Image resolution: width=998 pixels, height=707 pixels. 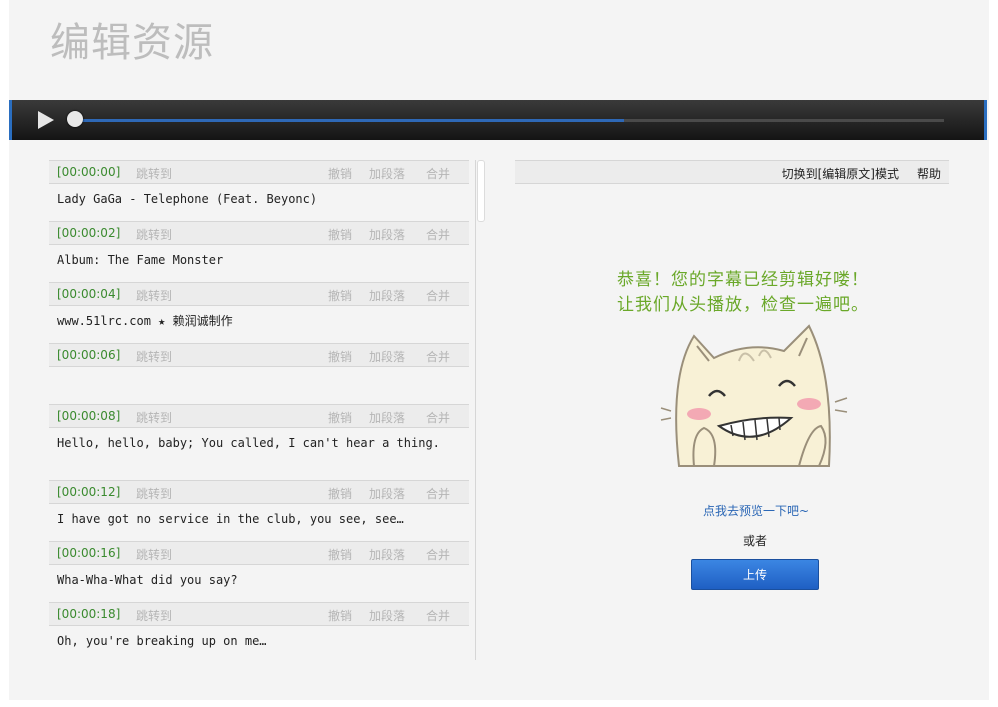 I want to click on congrats-line: 让我们从头播放，检查一遍吧。, so click(x=743, y=305).